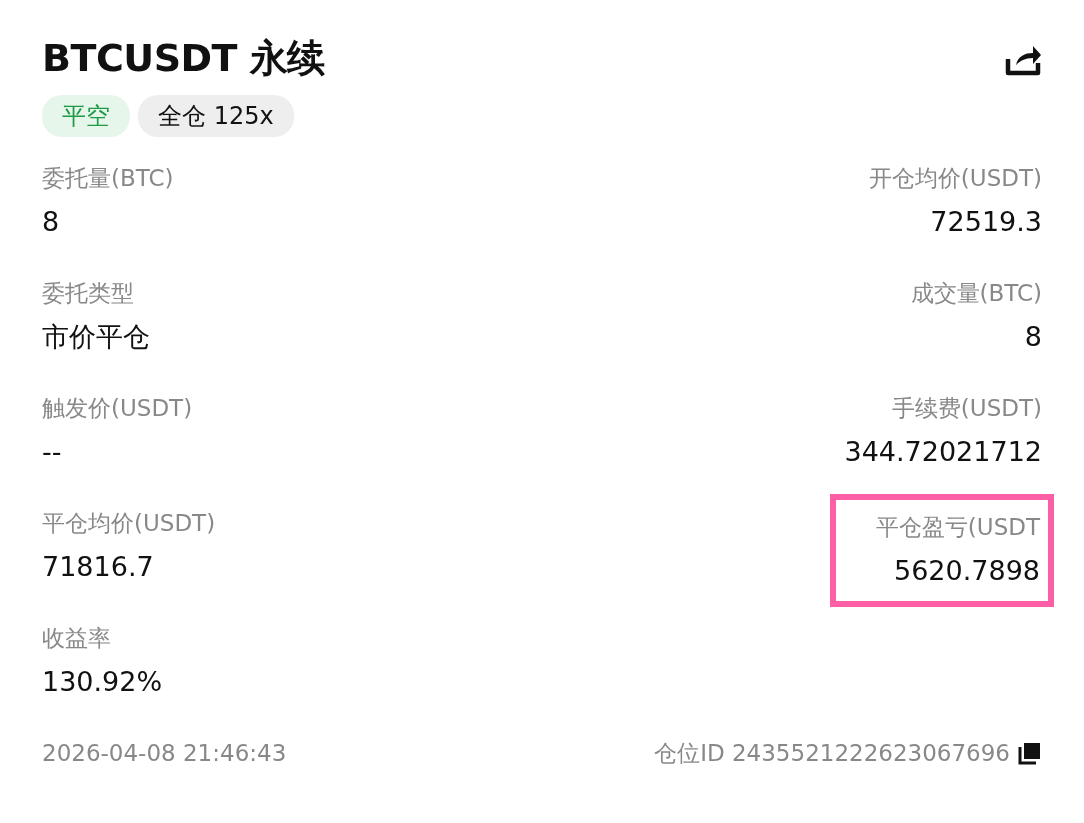 The height and width of the screenshot is (823, 1084). I want to click on field-label: 手续费(USDT), so click(966, 408).